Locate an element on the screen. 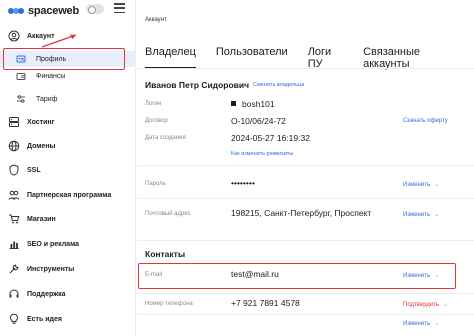 This screenshot has height=336, width=474. sidebar-item-seo: SEO и реклама is located at coordinates (68, 244).